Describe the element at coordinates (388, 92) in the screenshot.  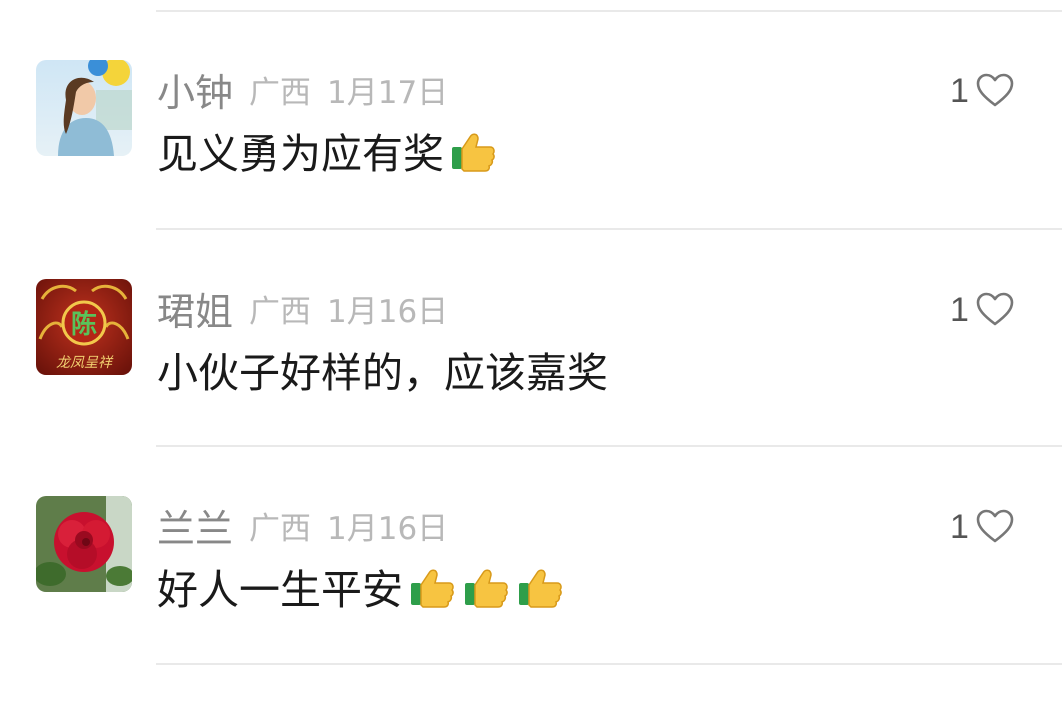
I see `timestamp: 1月17日` at that location.